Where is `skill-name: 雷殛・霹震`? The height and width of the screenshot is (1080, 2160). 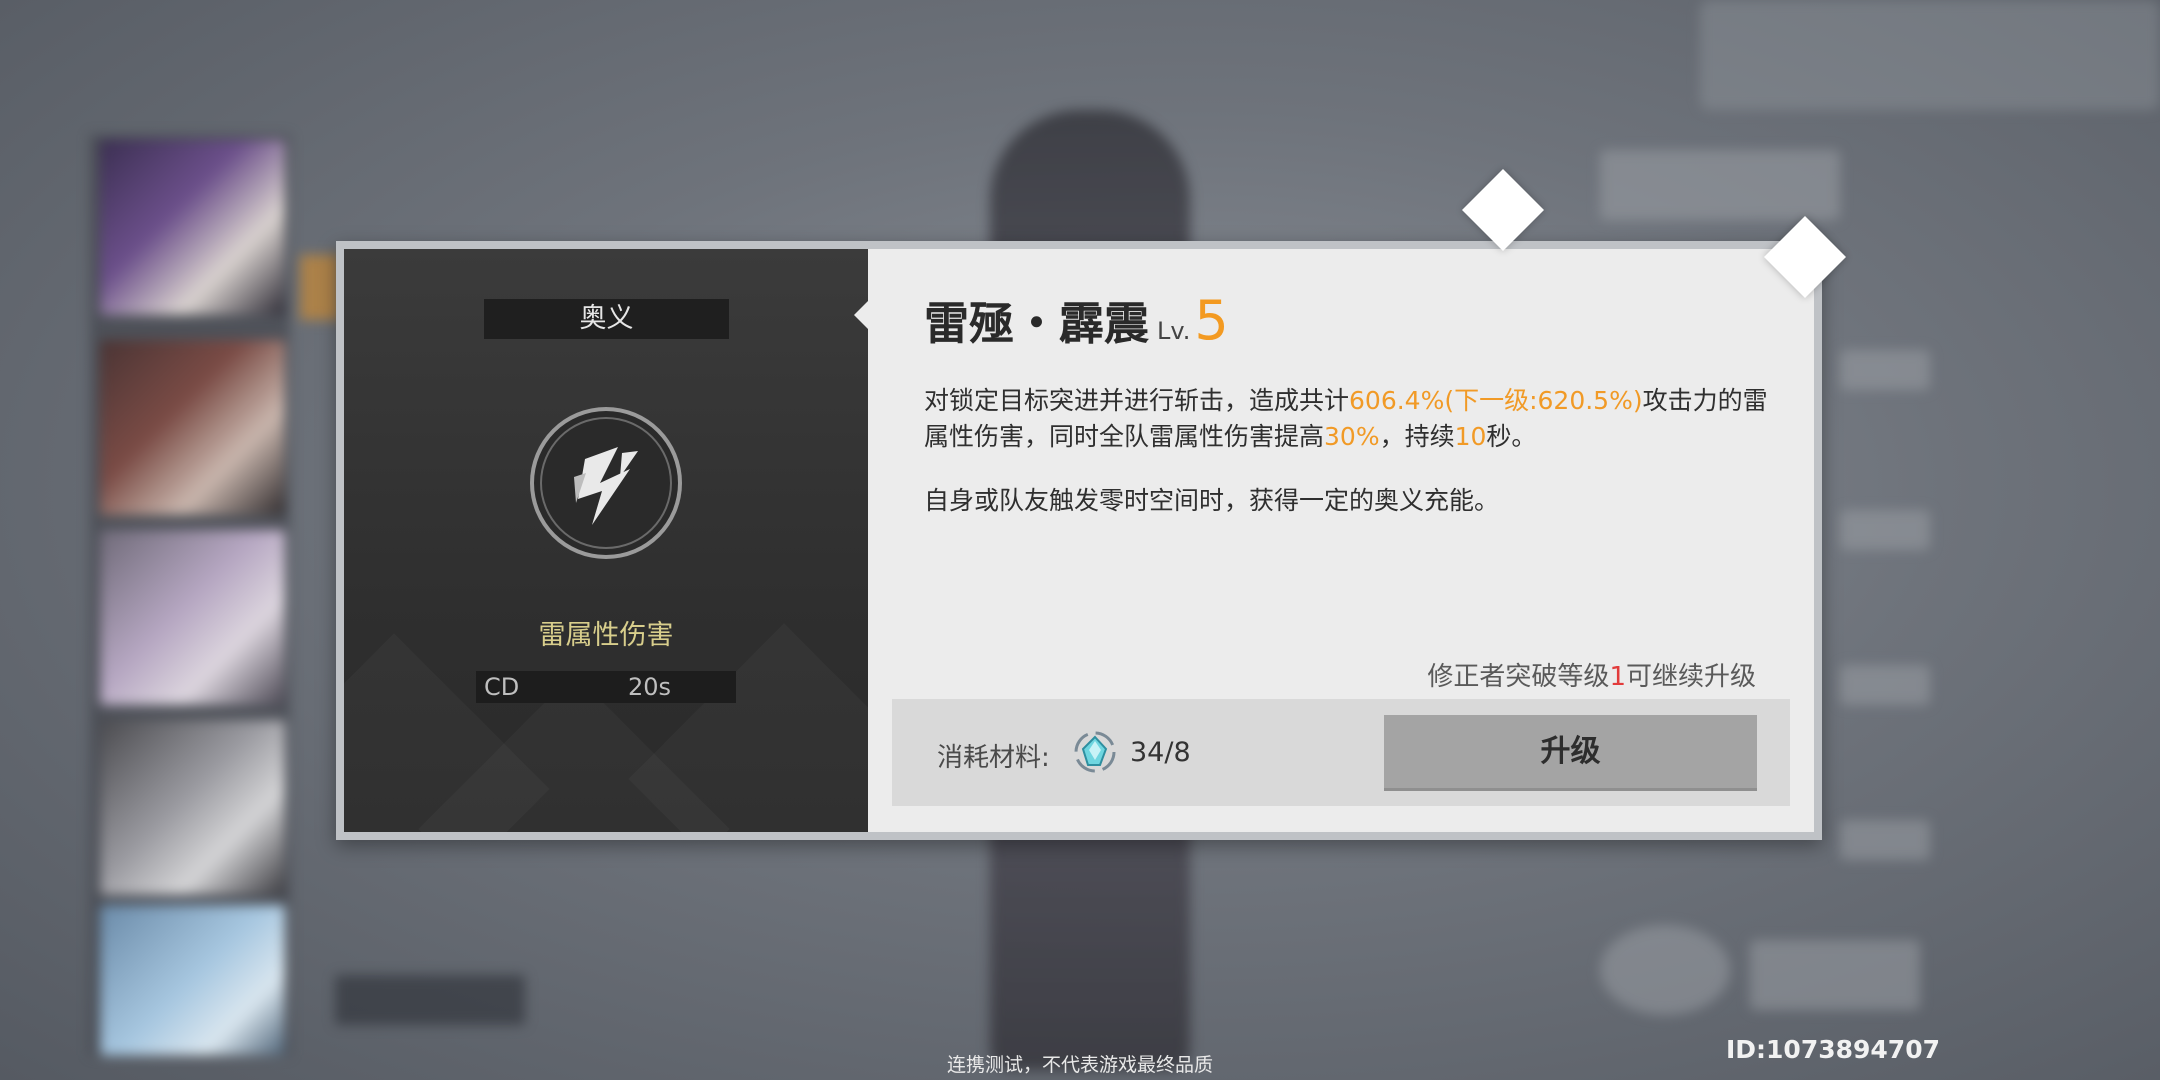
skill-name: 雷殛・霹震 is located at coordinates (1037, 323).